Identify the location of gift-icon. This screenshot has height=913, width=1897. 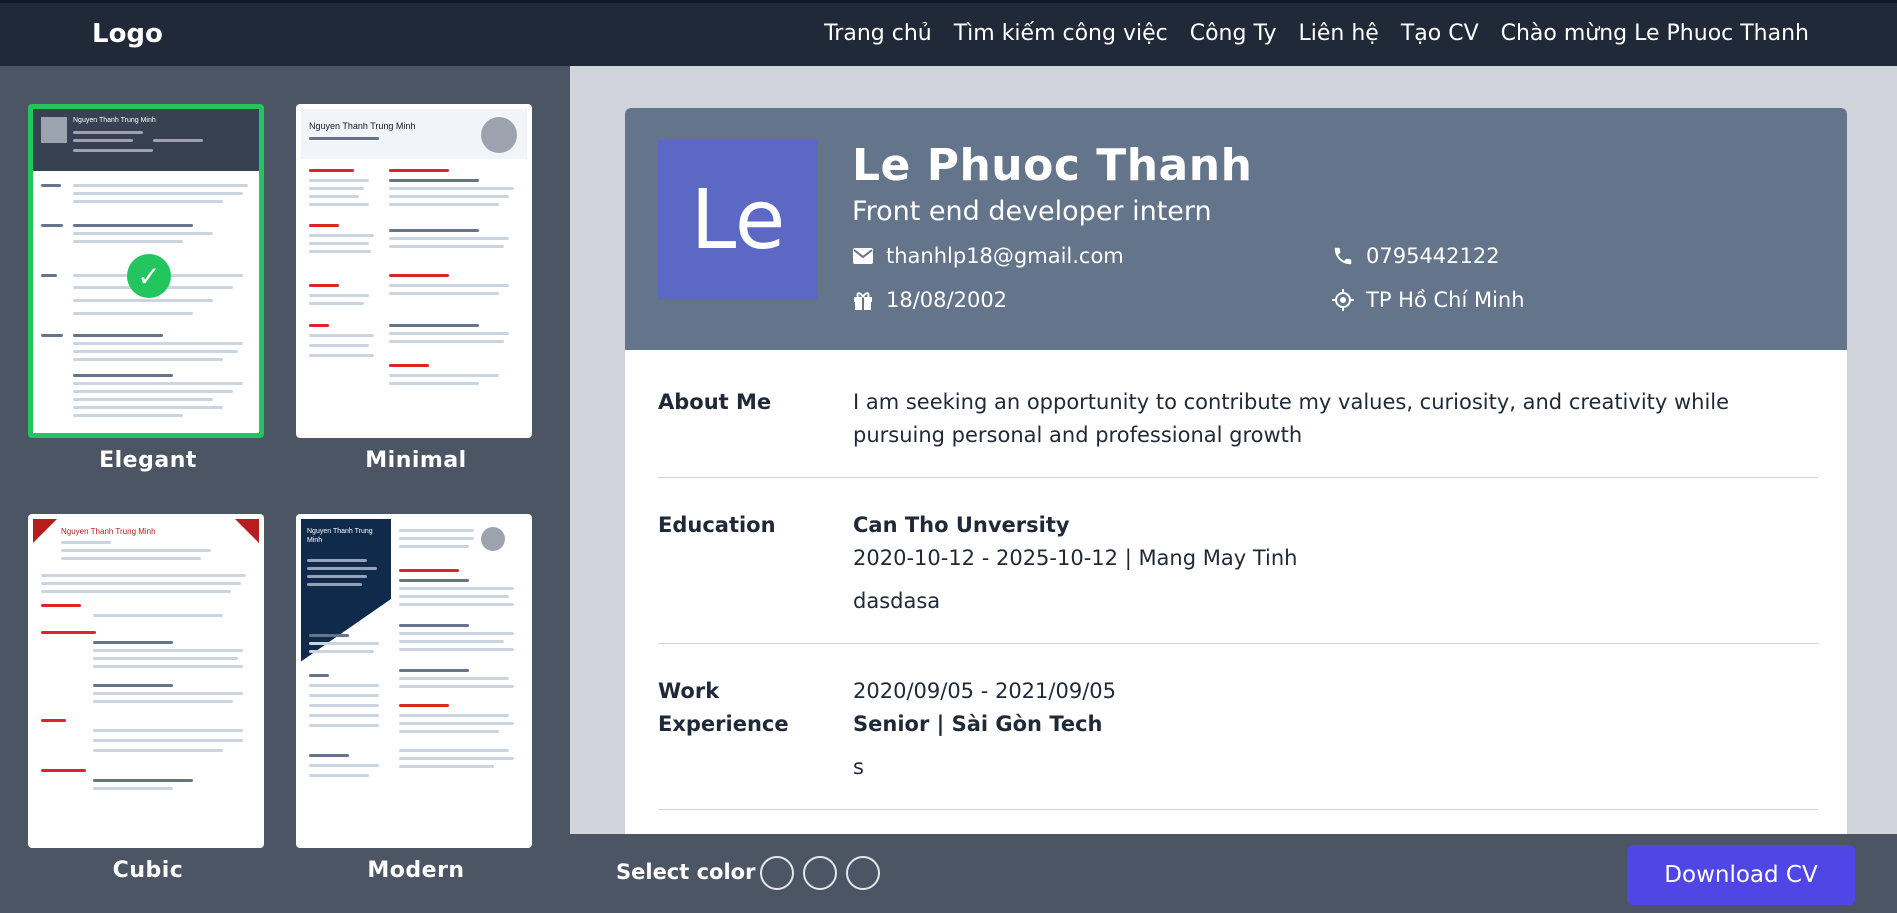
(863, 300).